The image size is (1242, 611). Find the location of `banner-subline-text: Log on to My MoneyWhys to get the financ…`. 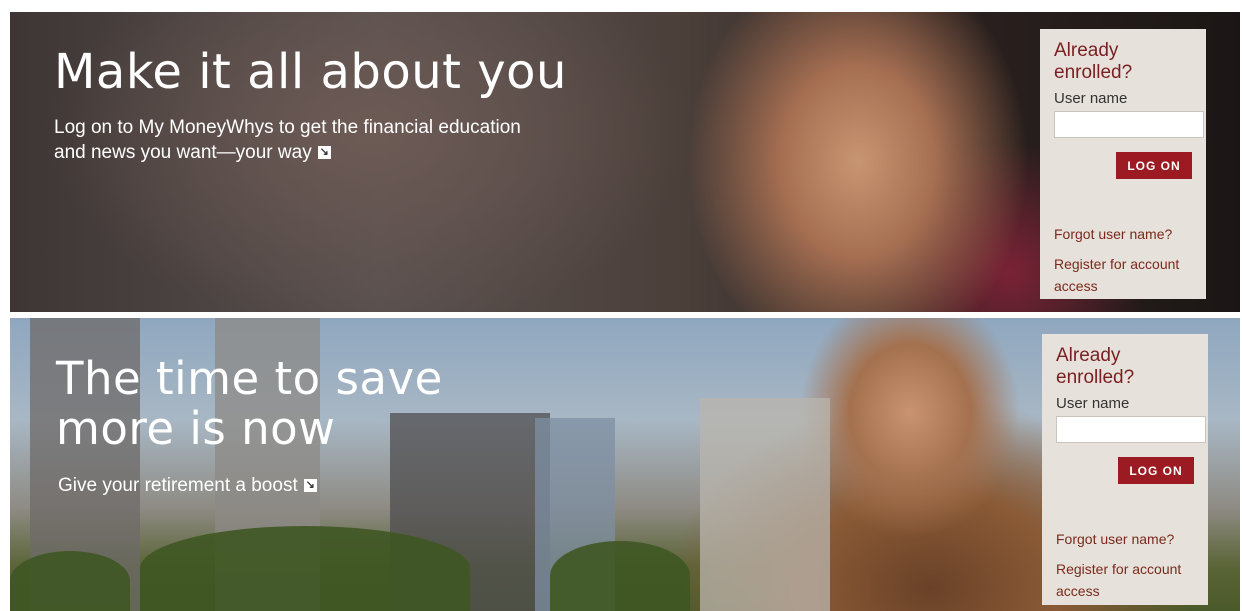

banner-subline-text: Log on to My MoneyWhys to get the financ… is located at coordinates (287, 140).